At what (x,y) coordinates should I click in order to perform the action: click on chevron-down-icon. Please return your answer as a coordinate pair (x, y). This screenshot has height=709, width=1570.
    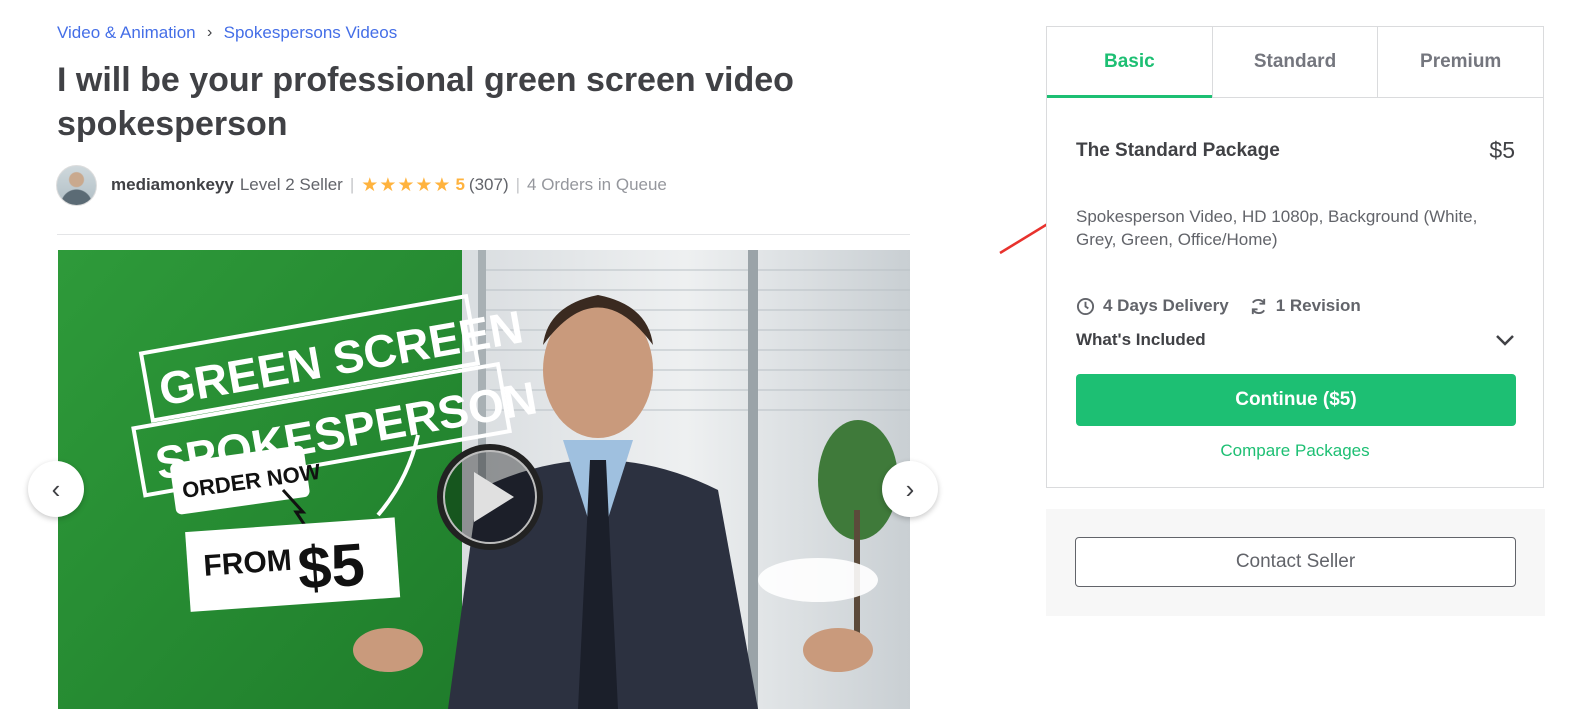
    Looking at the image, I should click on (1505, 340).